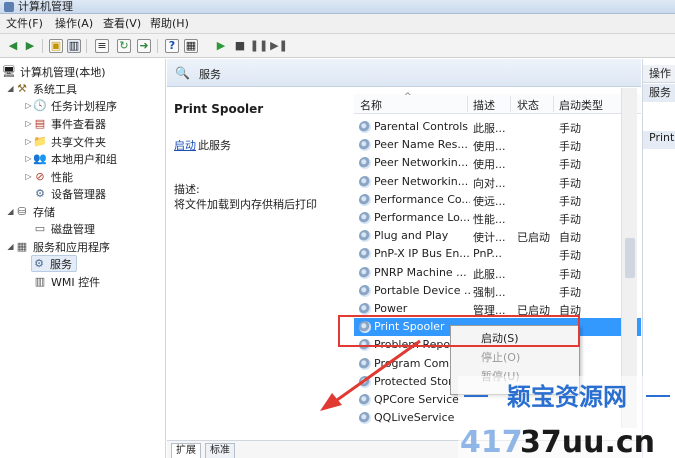 This screenshot has height=458, width=675. Describe the element at coordinates (24, 24) in the screenshot. I see `menu-file: 文件(F)` at that location.